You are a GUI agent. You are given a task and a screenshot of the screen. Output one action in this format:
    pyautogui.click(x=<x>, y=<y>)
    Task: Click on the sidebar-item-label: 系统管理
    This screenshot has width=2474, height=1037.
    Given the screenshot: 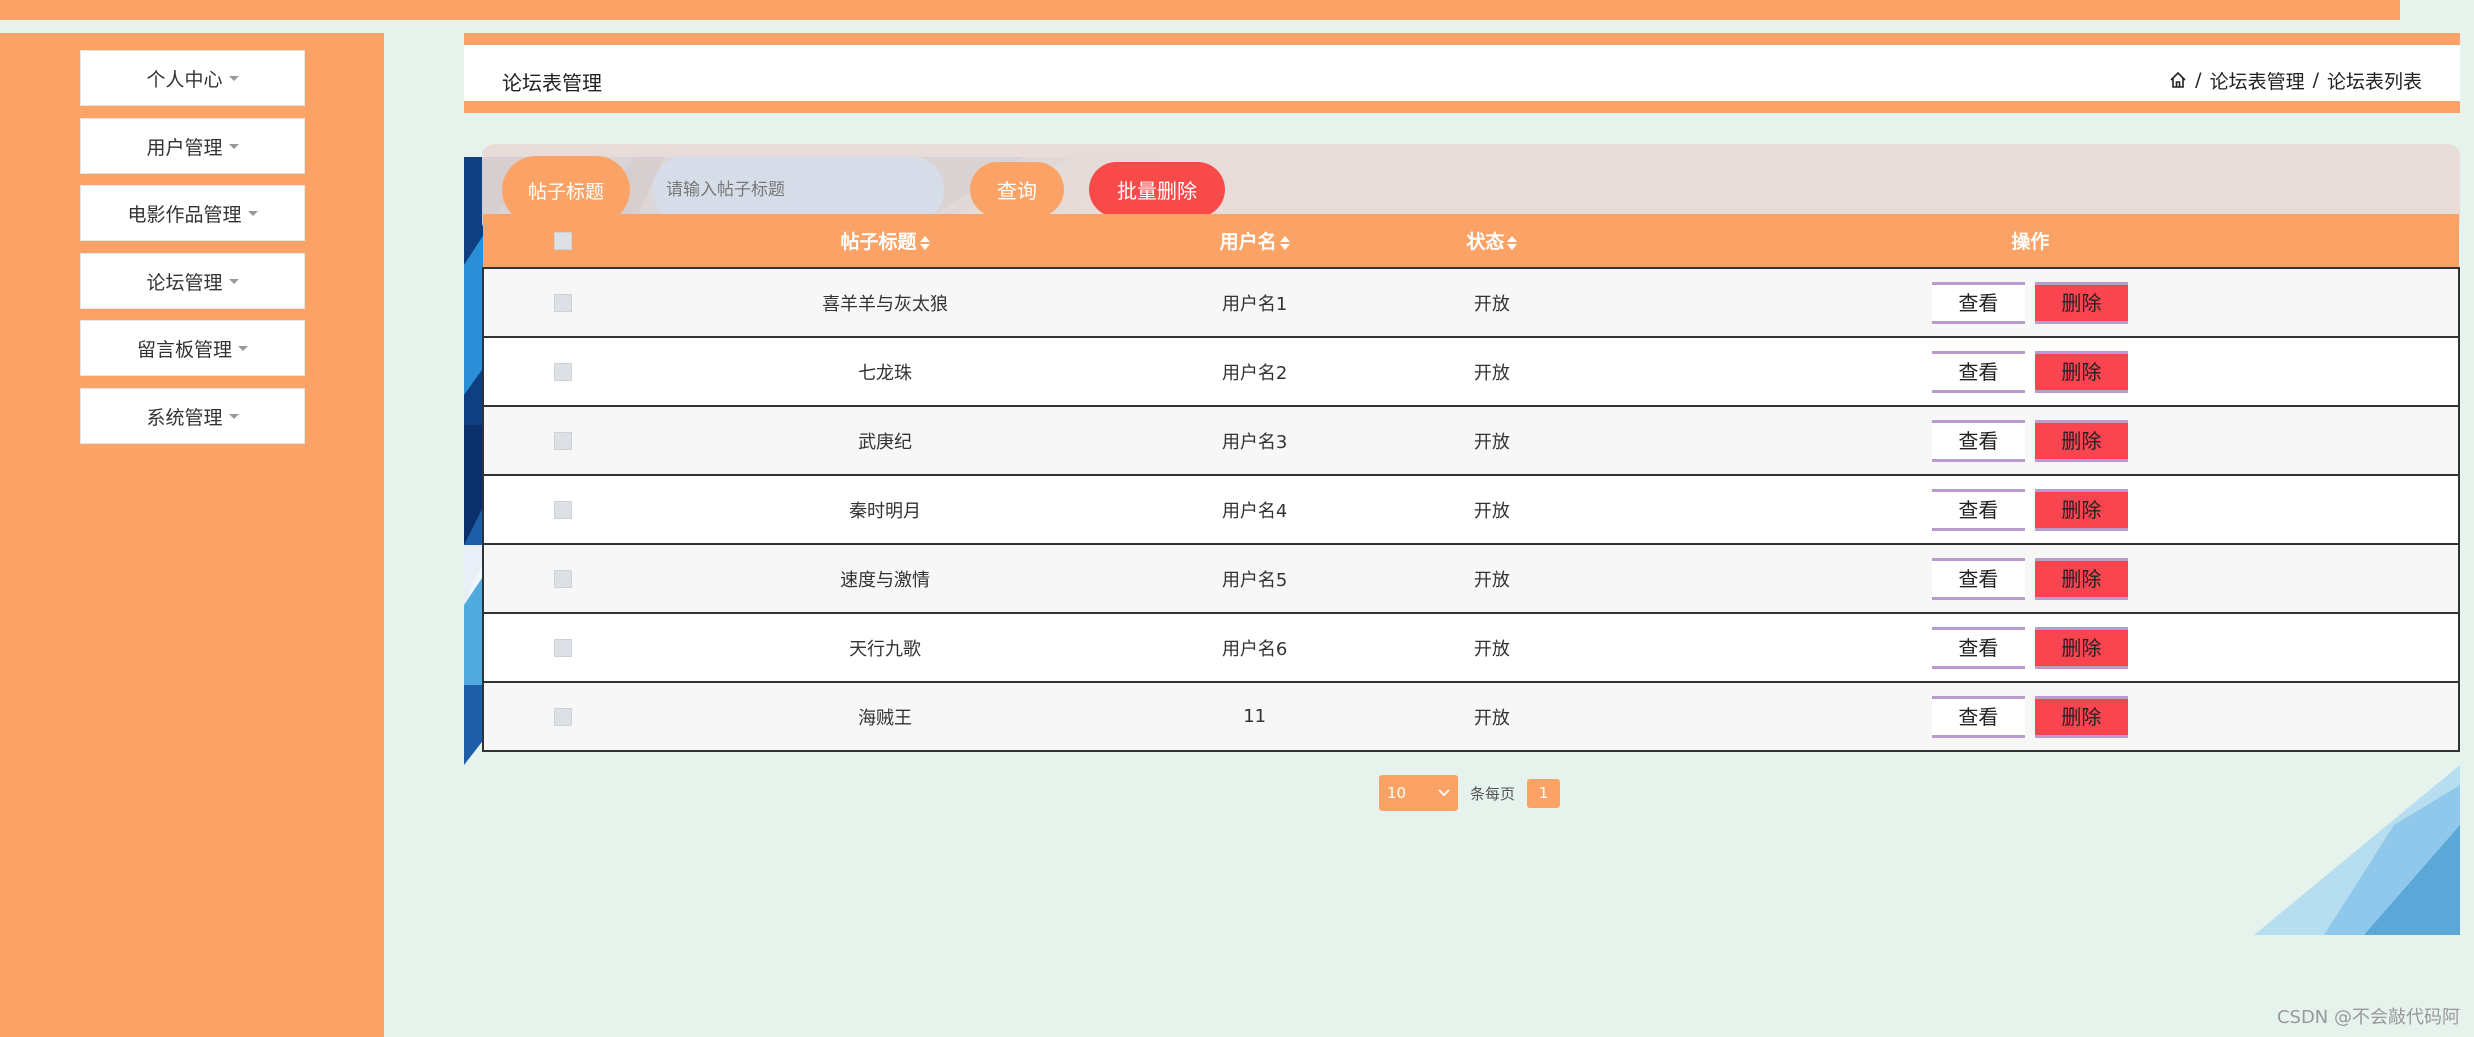 What is the action you would take?
    pyautogui.click(x=184, y=417)
    